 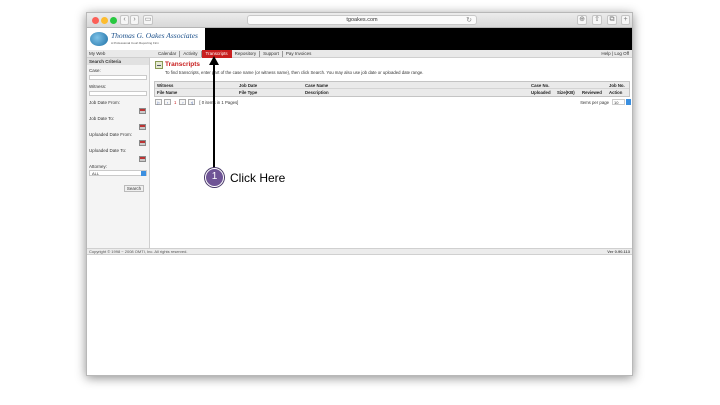 I want to click on prev-page-button: ‹, so click(x=167, y=102).